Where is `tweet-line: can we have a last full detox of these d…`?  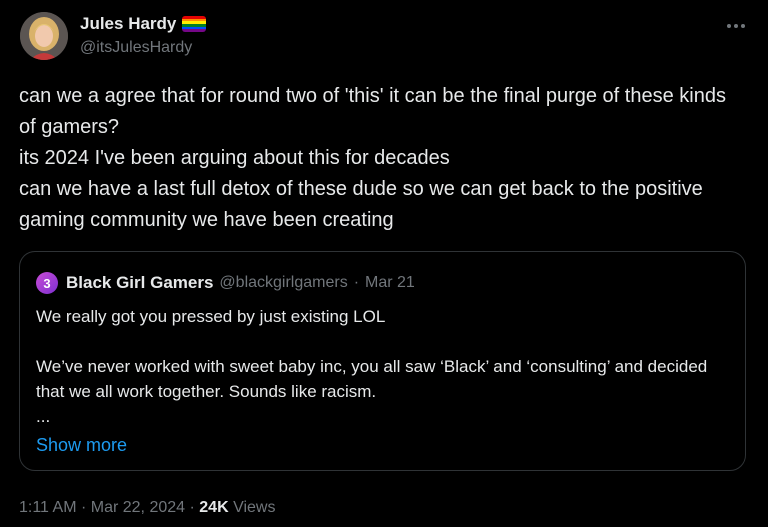
tweet-line: can we have a last full detox of these d… is located at coordinates (361, 204).